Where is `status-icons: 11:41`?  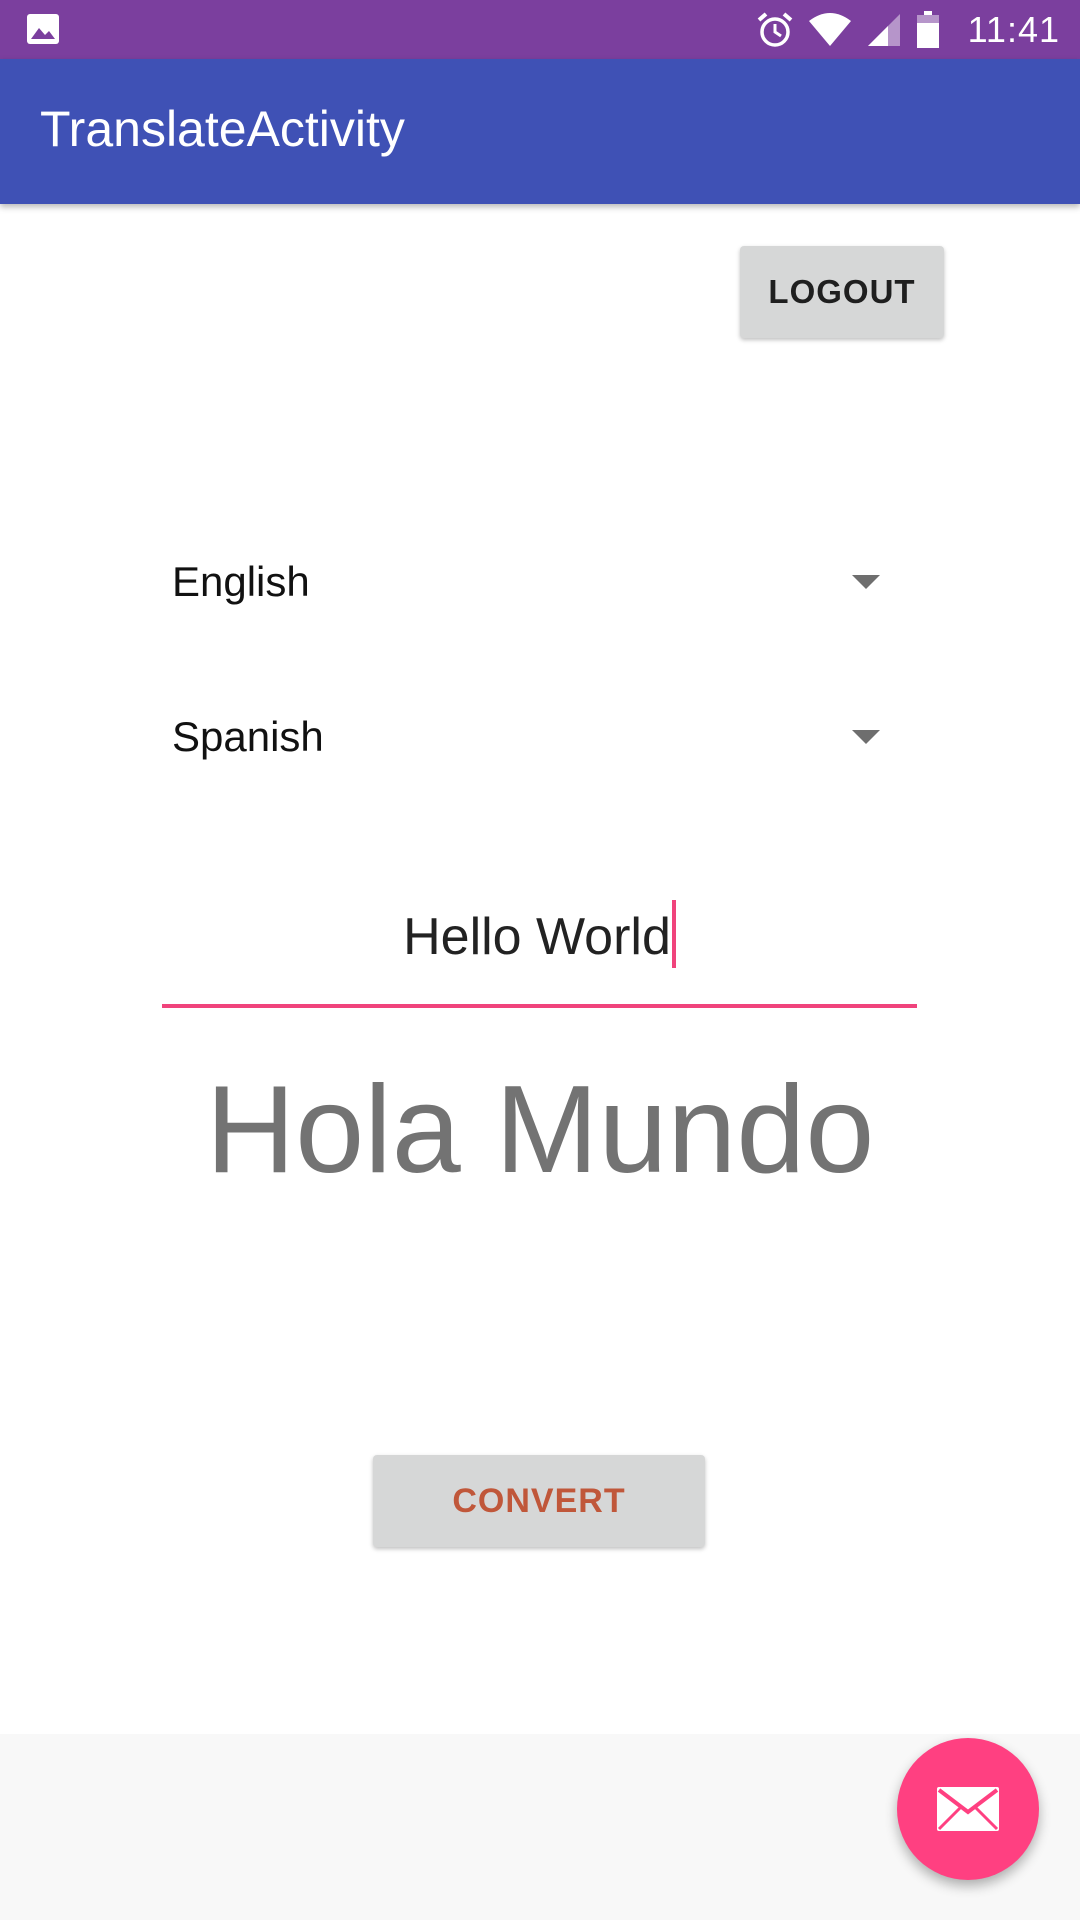 status-icons: 11:41 is located at coordinates (908, 29).